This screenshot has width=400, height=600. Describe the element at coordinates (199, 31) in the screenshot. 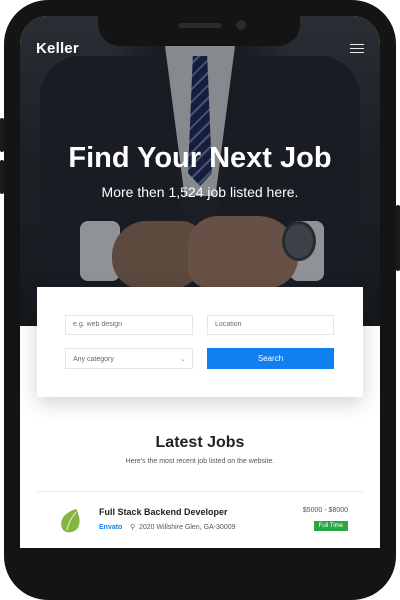

I see `phone-notch` at that location.